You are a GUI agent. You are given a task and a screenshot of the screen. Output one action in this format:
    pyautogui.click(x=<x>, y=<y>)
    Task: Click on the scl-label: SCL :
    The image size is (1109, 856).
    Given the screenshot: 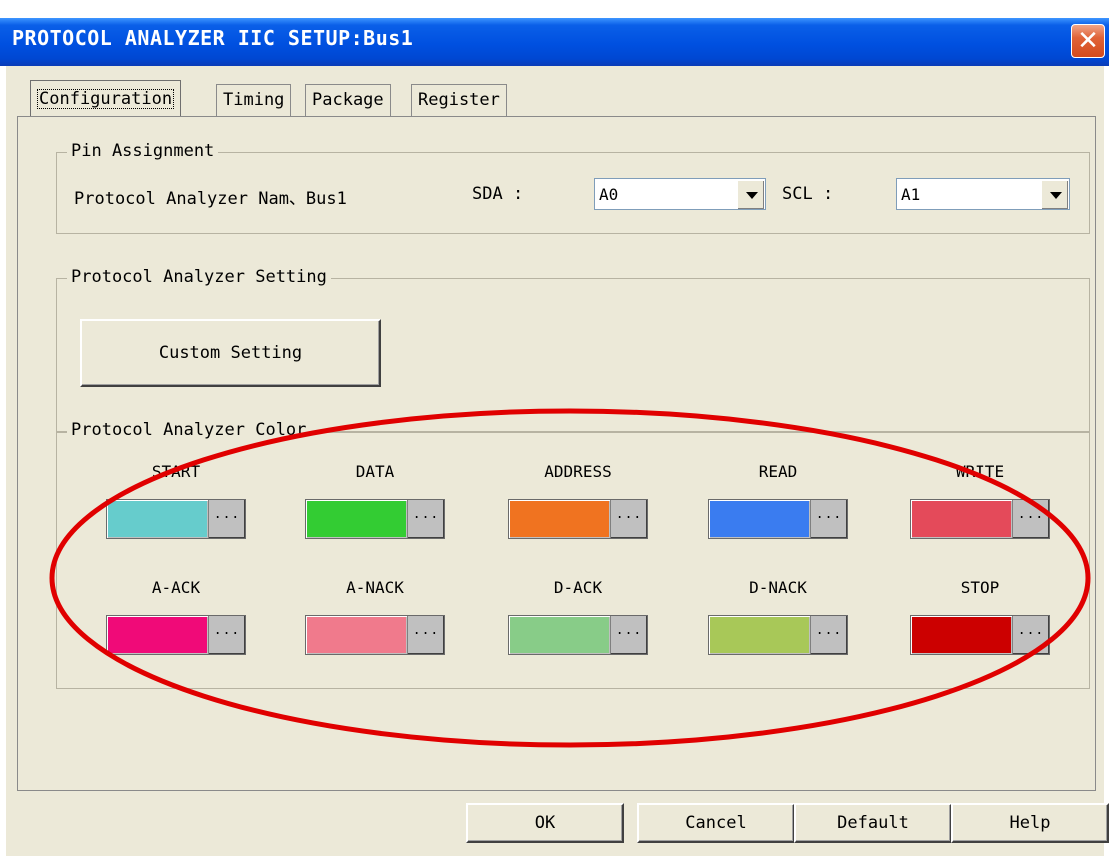 What is the action you would take?
    pyautogui.click(x=808, y=194)
    